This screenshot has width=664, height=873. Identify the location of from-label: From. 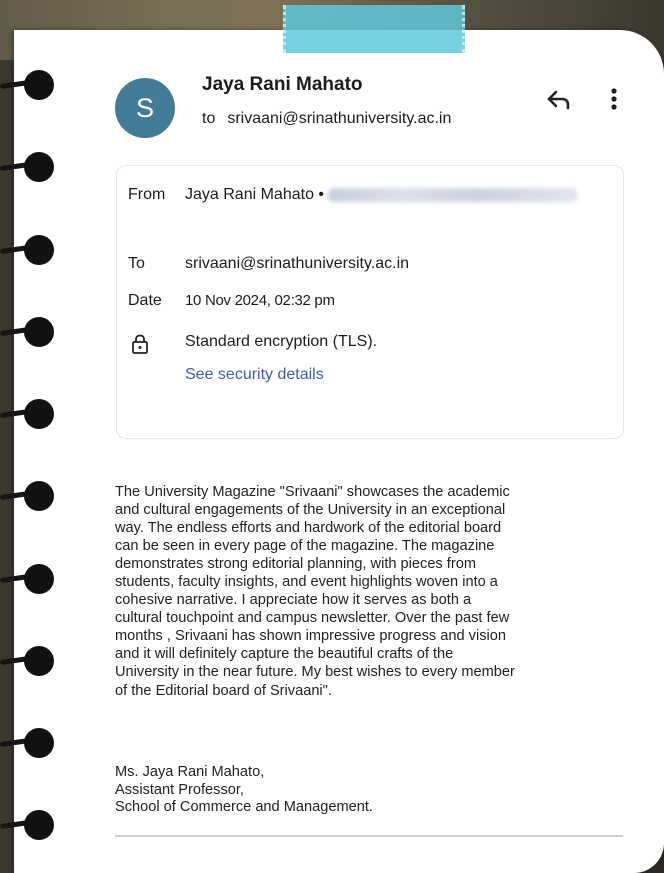
(147, 194).